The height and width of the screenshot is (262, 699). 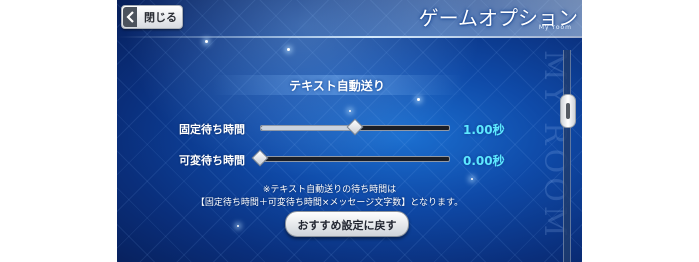 I want to click on note-line-2: 【固定待ち時間＋可変待ち時間×メッセージ文字数】となります。, so click(x=329, y=203).